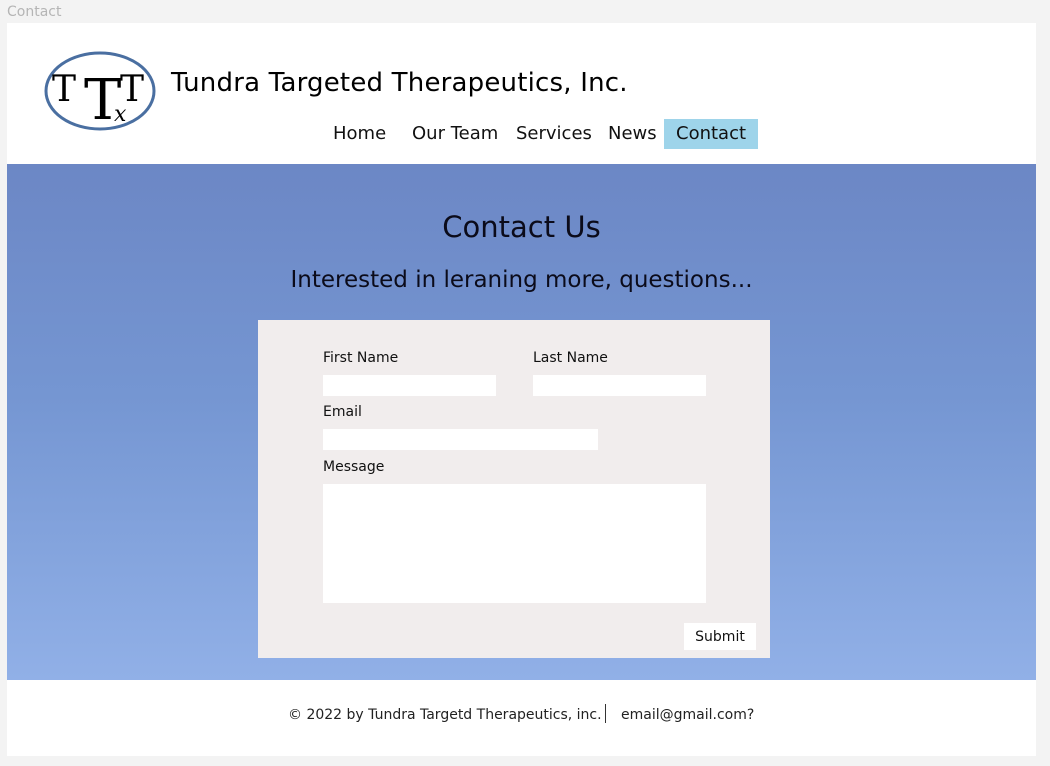 The height and width of the screenshot is (766, 1050). Describe the element at coordinates (521, 227) in the screenshot. I see `page-title: Contact Us` at that location.